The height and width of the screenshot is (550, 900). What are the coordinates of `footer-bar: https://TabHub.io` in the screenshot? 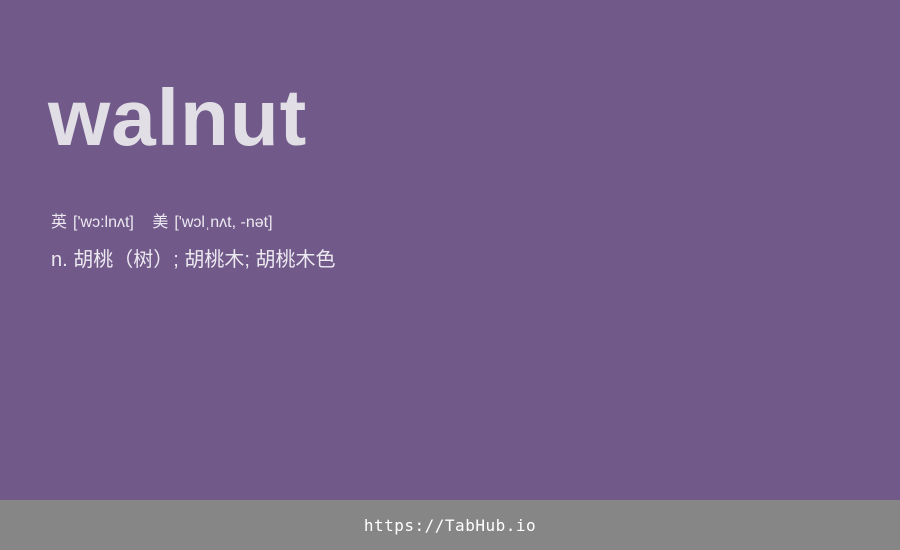 It's located at (450, 525).